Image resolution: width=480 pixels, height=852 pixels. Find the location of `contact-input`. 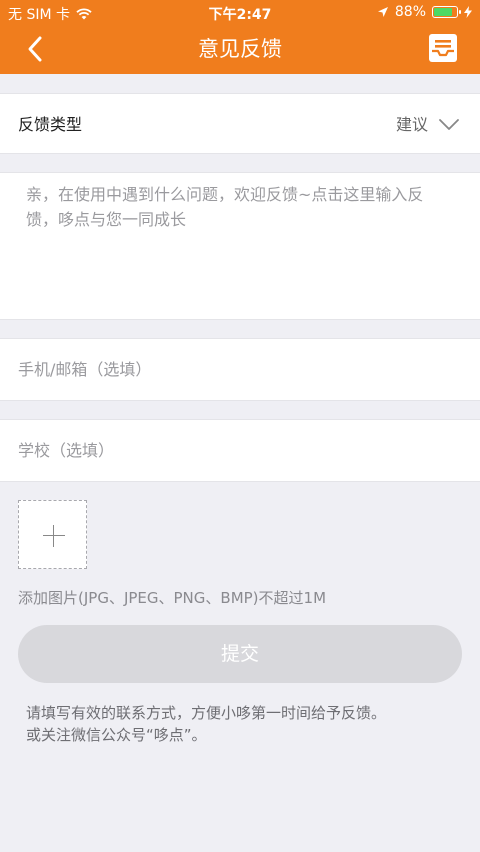

contact-input is located at coordinates (240, 369).